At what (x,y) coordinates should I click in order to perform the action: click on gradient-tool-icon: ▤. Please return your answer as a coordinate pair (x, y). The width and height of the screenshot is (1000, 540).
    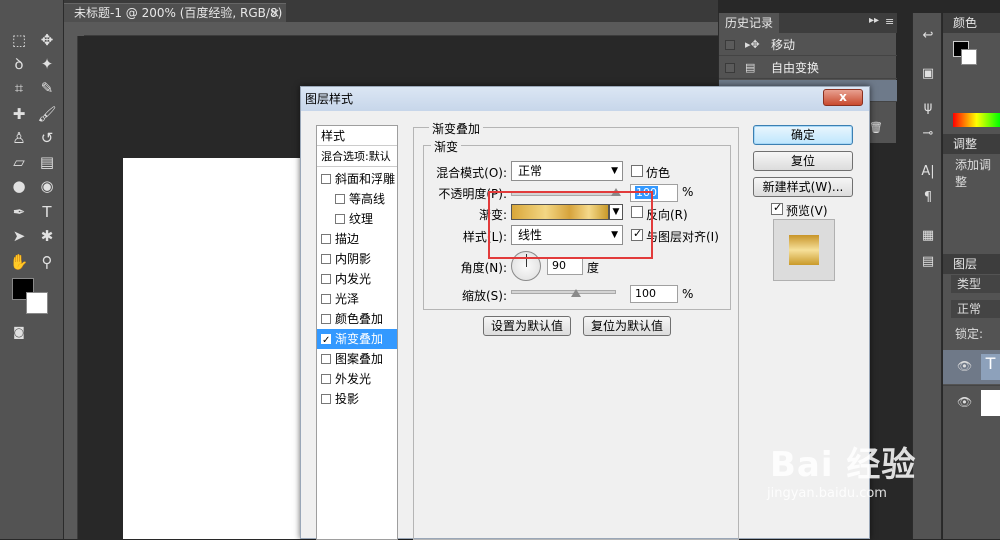
    Looking at the image, I should click on (47, 162).